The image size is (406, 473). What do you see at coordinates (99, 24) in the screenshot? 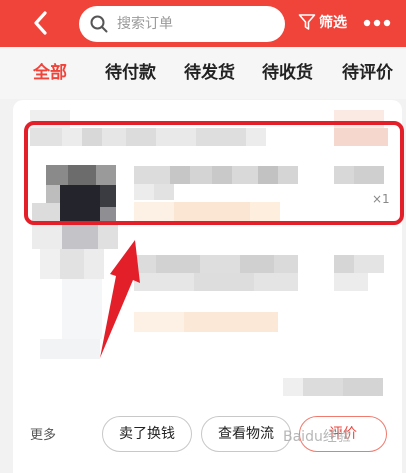
I see `search-icon` at bounding box center [99, 24].